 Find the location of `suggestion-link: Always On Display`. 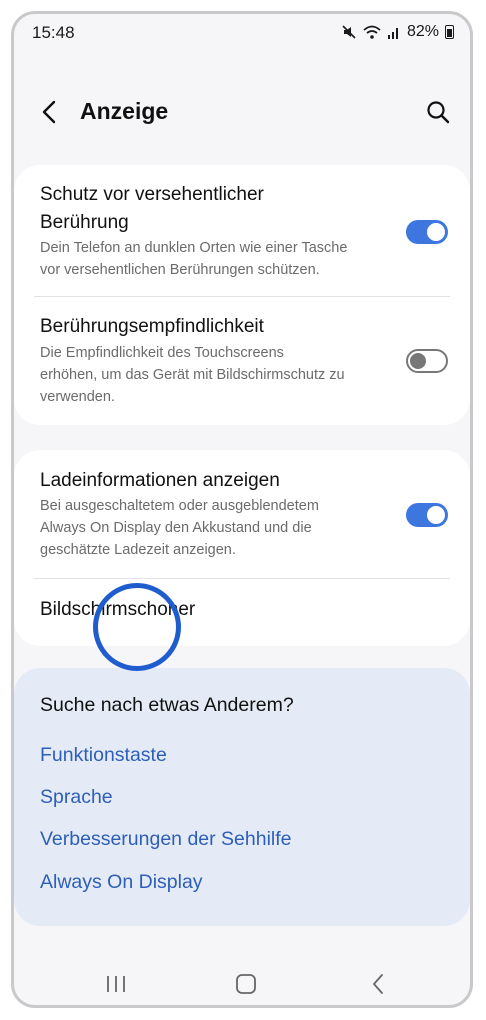

suggestion-link: Always On Display is located at coordinates (121, 882).